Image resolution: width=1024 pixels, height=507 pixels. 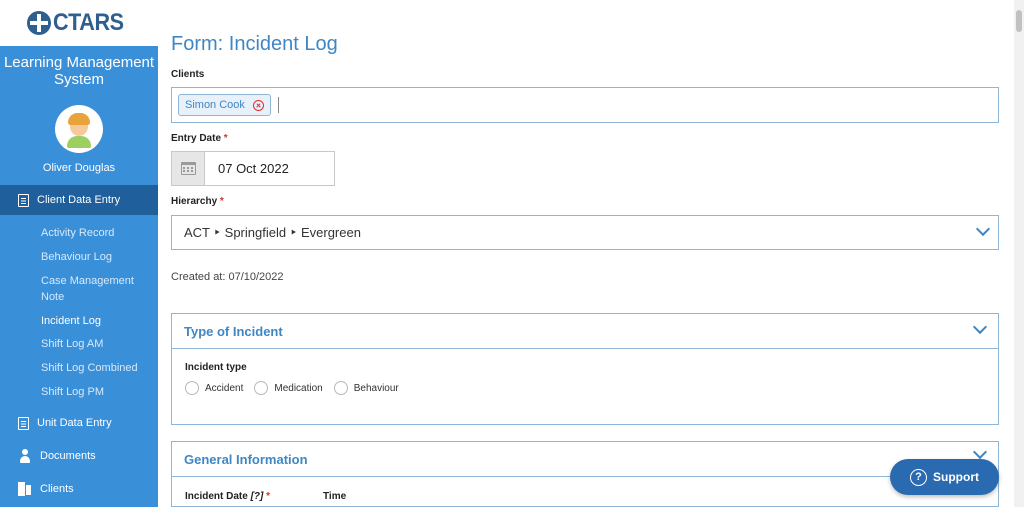 I want to click on radio-medication: Medication, so click(x=288, y=388).